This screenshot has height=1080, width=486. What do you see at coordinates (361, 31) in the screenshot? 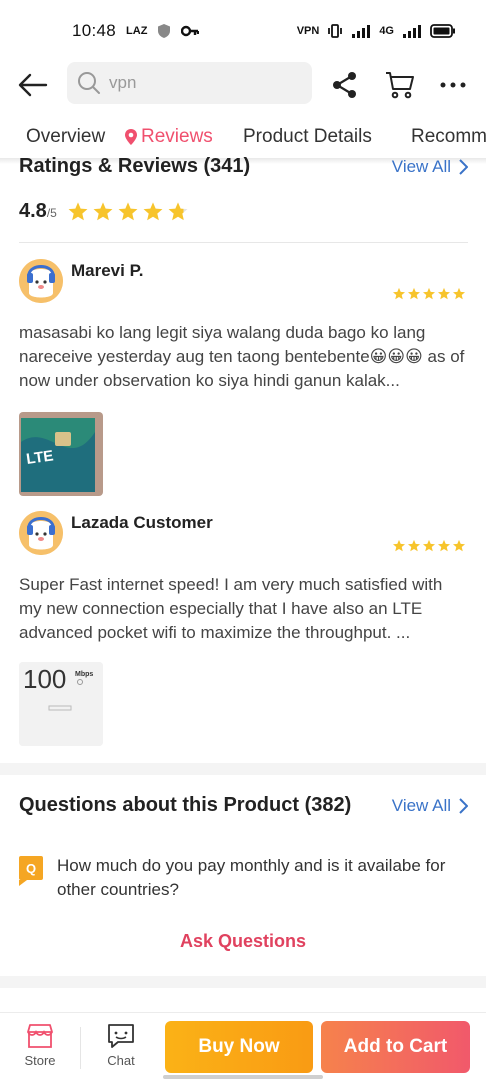
I see `signal-icon` at bounding box center [361, 31].